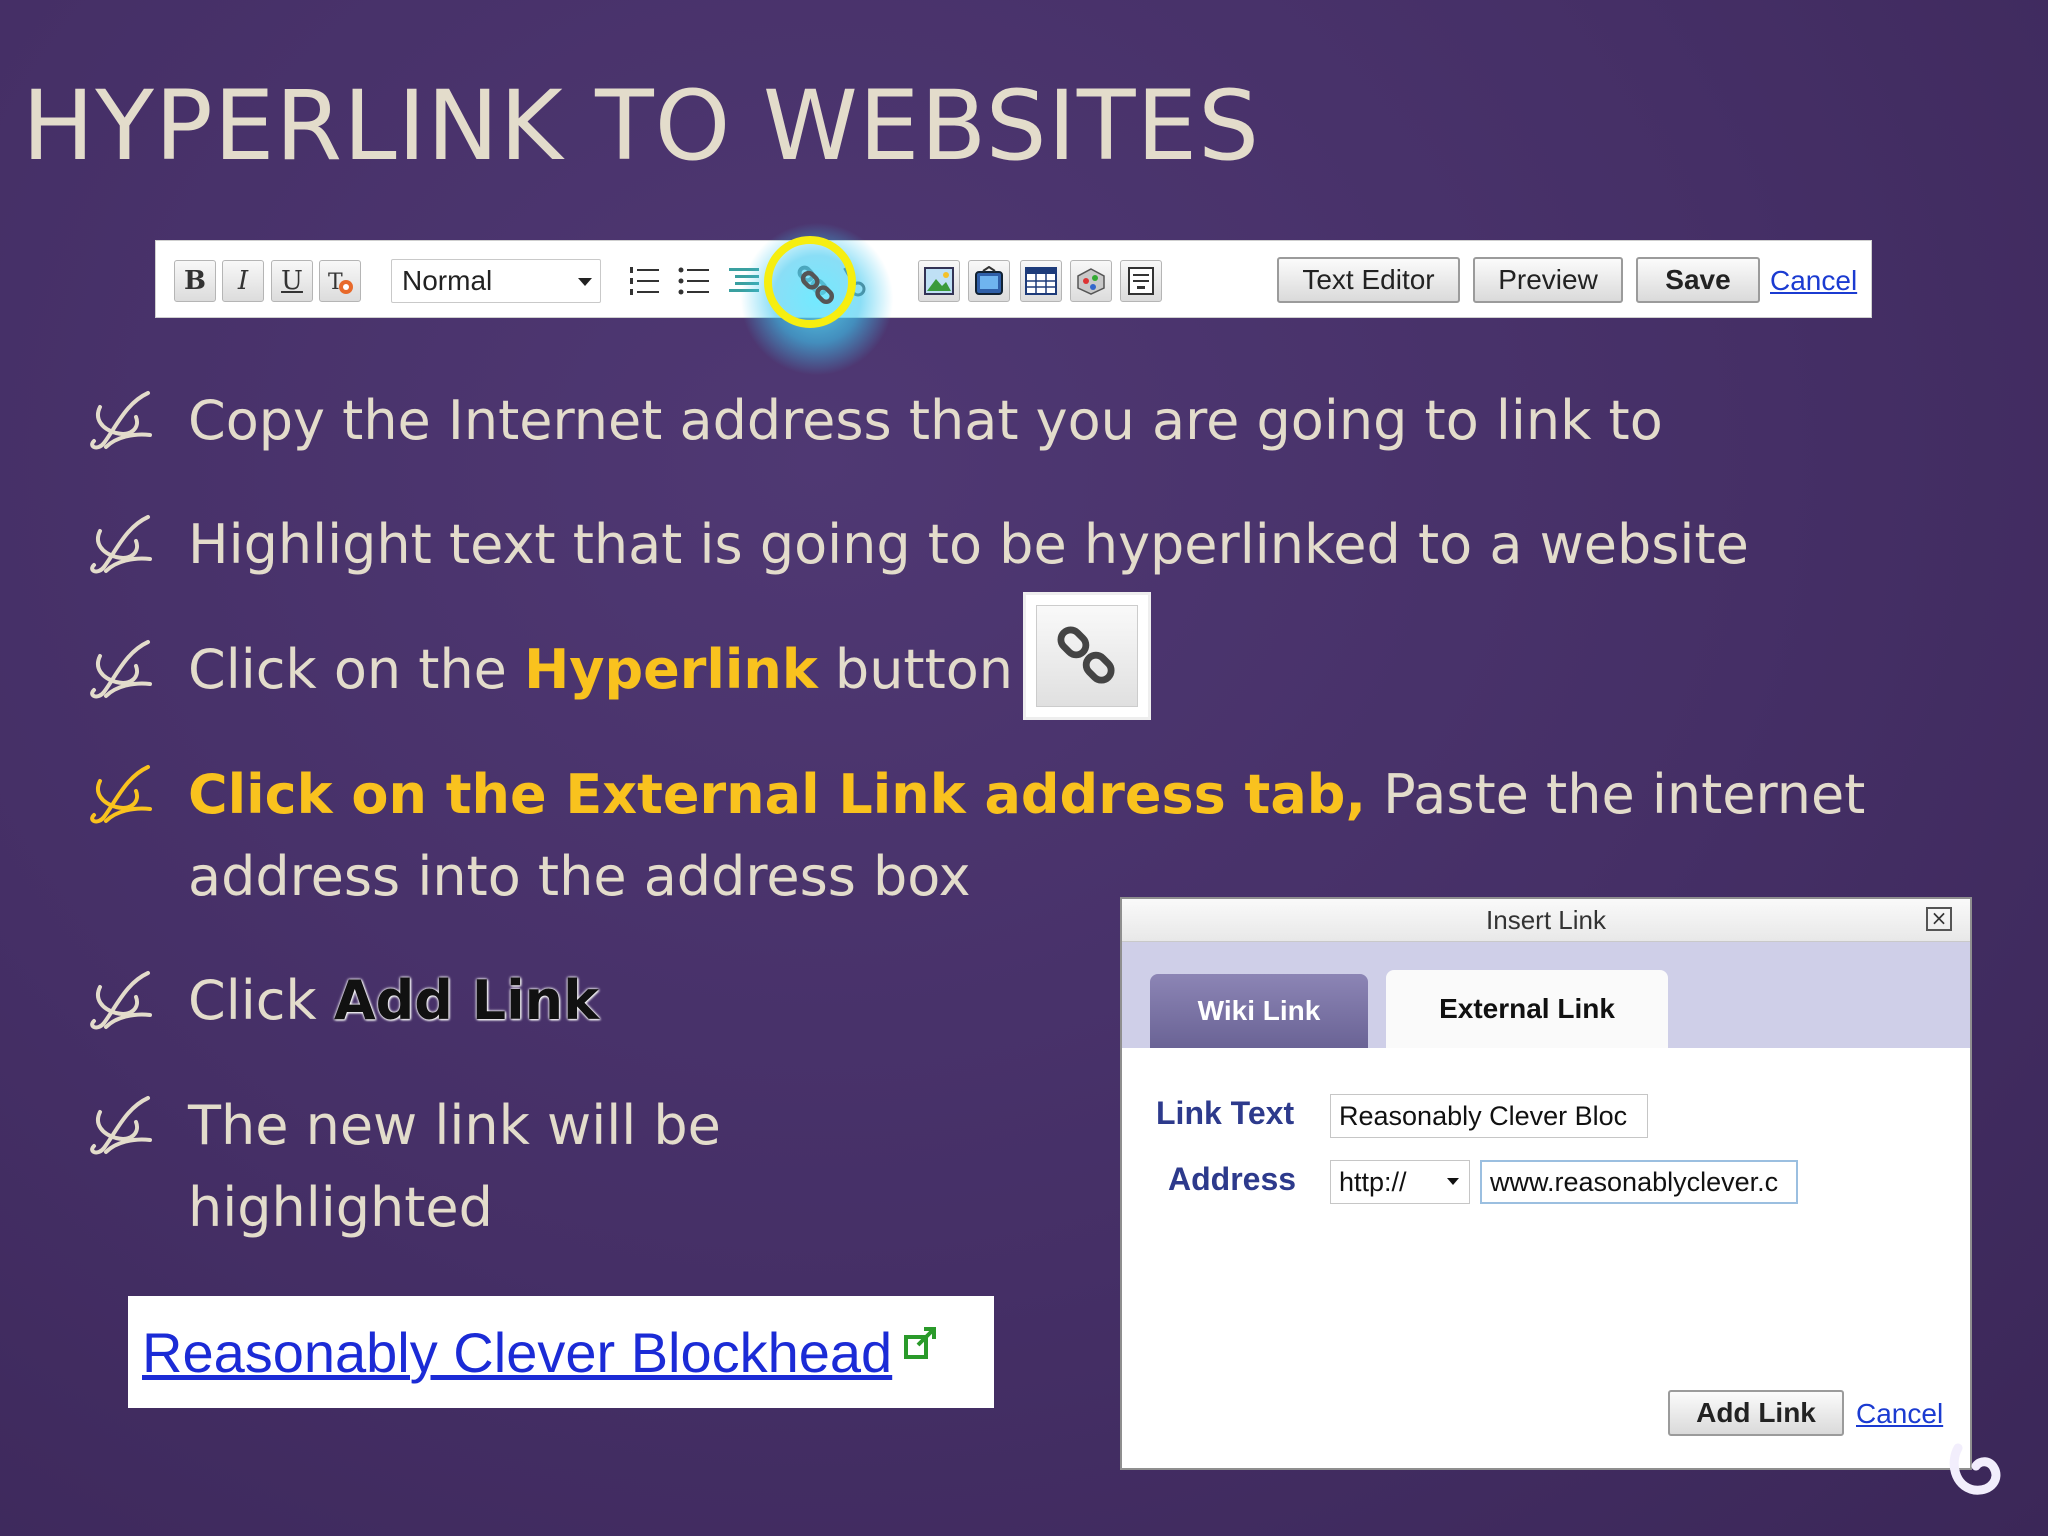 The width and height of the screenshot is (2048, 1536). What do you see at coordinates (1483, 1115) in the screenshot?
I see `link-text-value: Reasonably Clever Bloc` at bounding box center [1483, 1115].